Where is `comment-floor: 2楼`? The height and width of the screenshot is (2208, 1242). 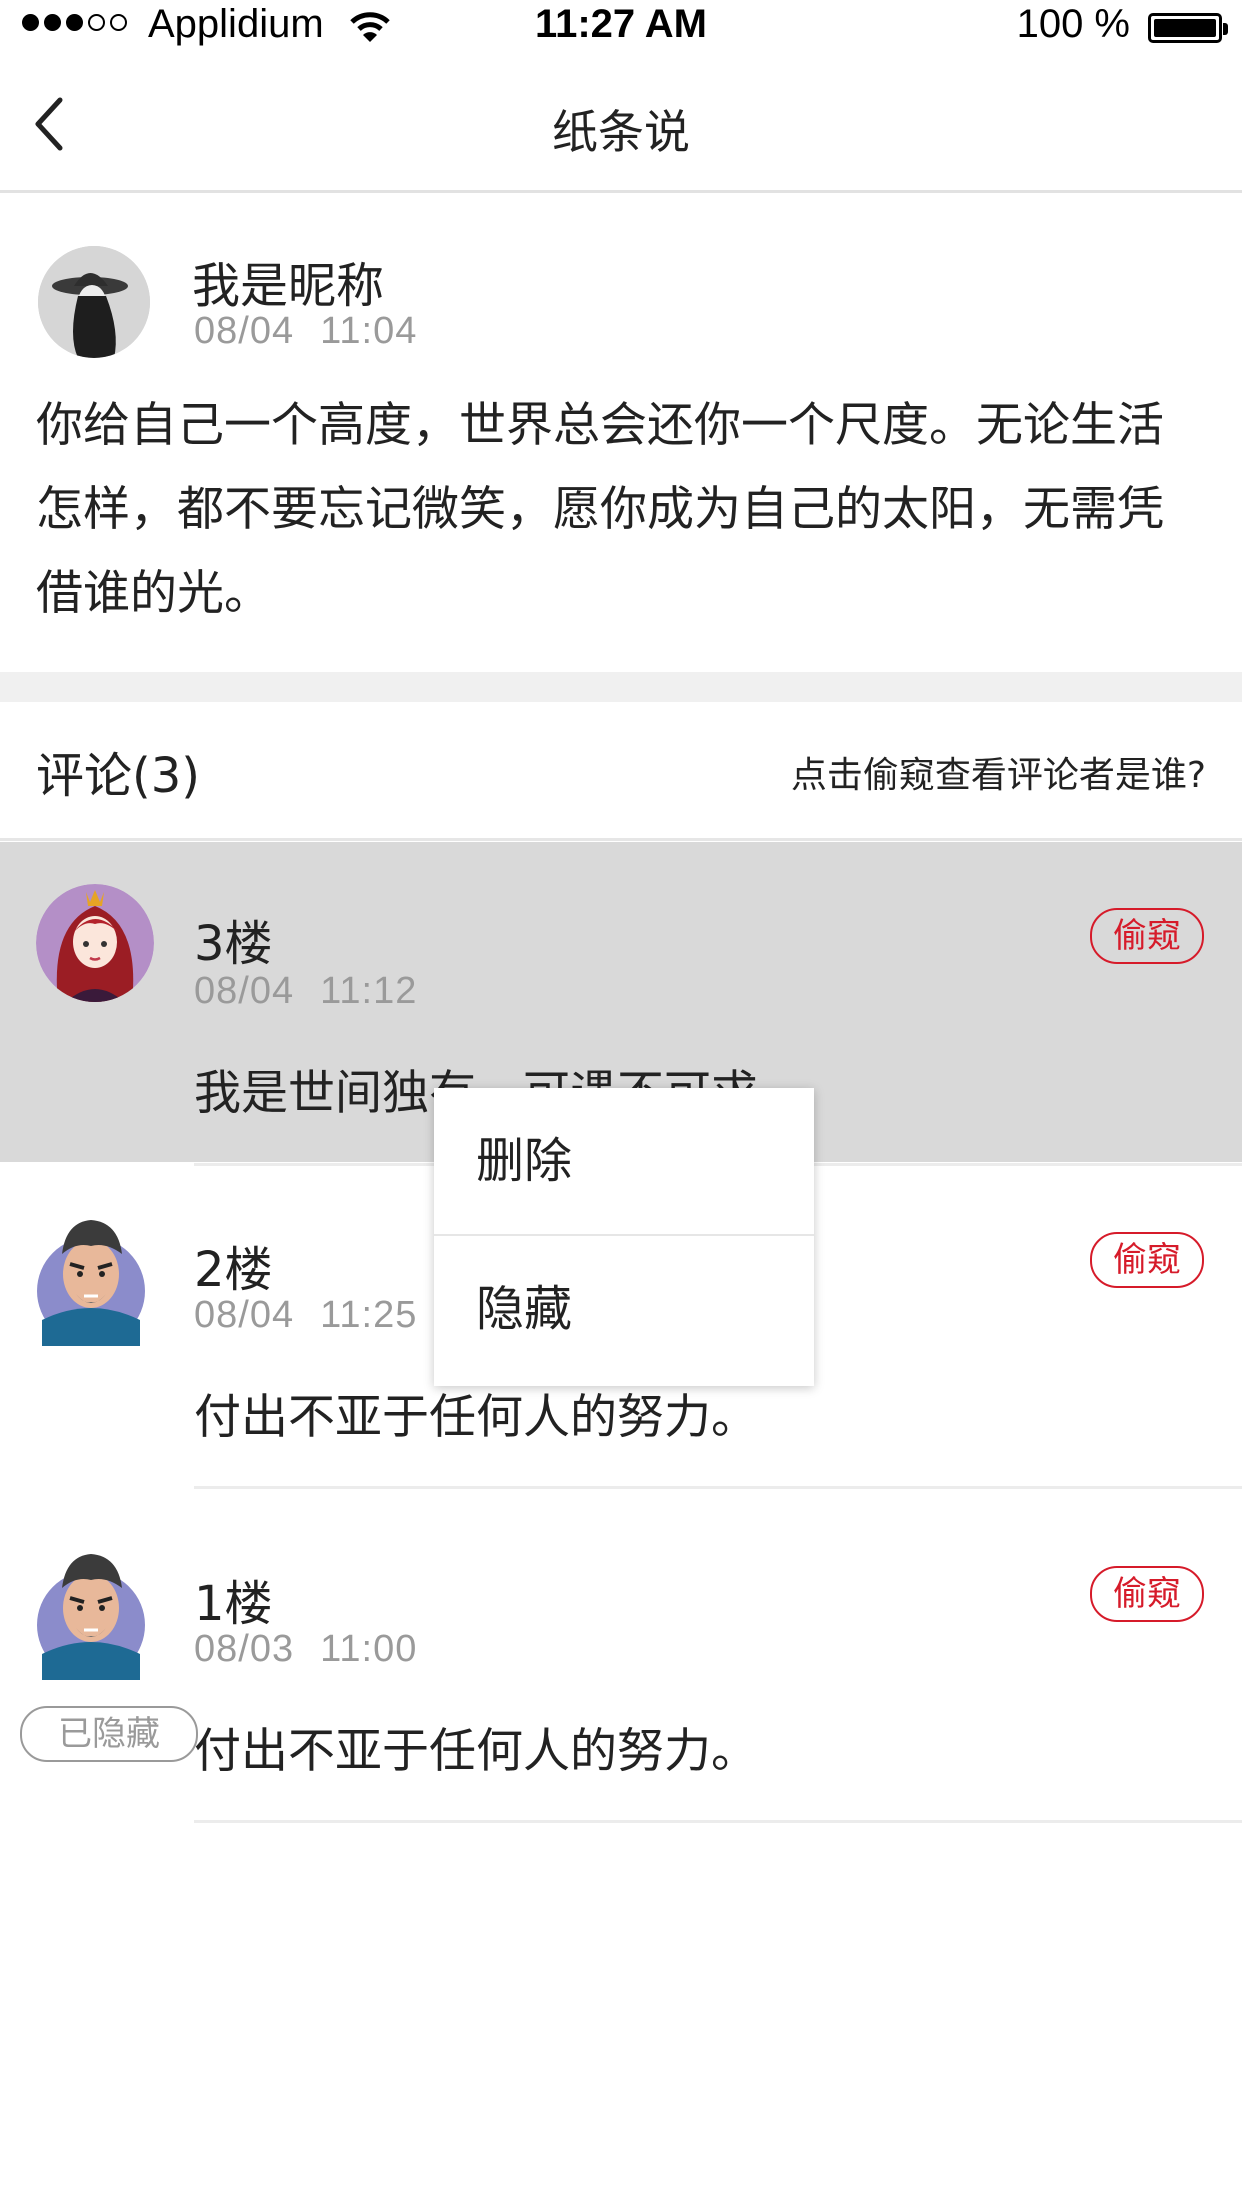 comment-floor: 2楼 is located at coordinates (233, 1270).